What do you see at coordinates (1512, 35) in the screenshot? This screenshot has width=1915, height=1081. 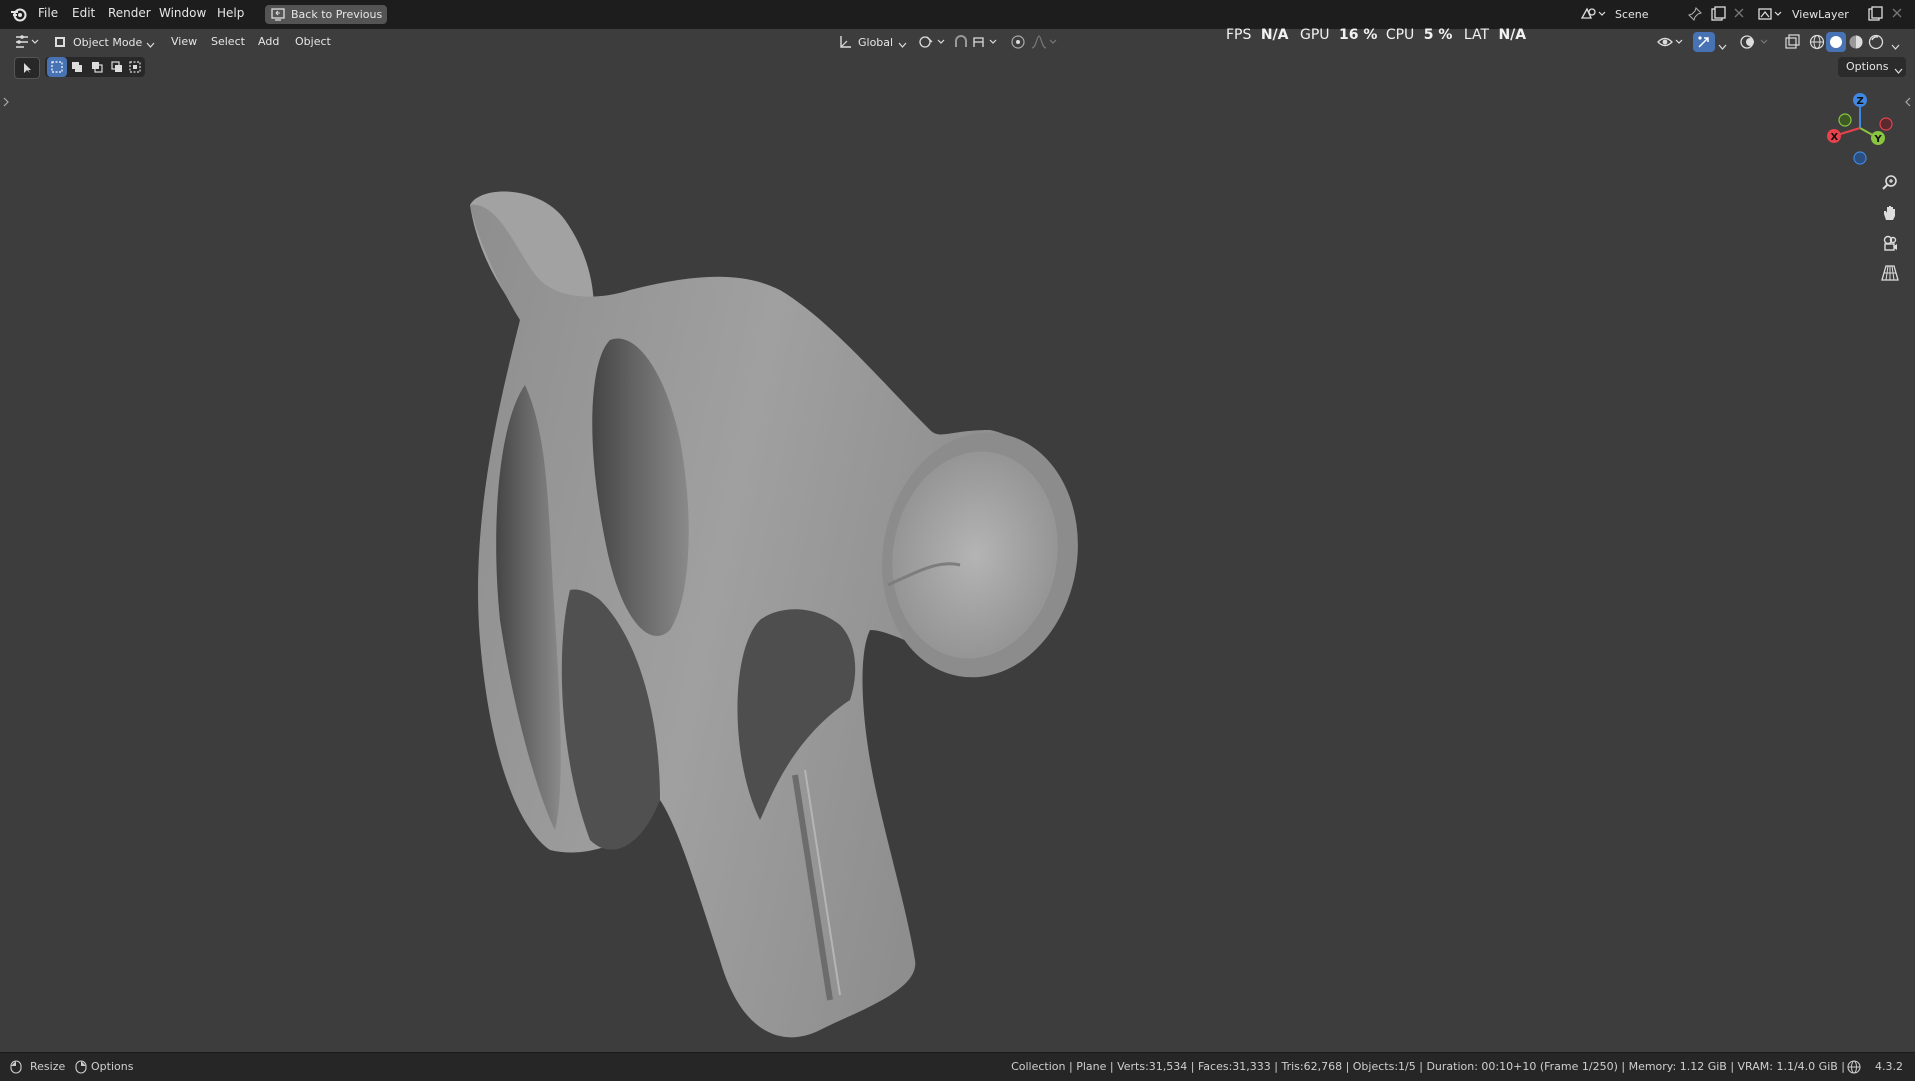 I see `lat-value: N/A` at bounding box center [1512, 35].